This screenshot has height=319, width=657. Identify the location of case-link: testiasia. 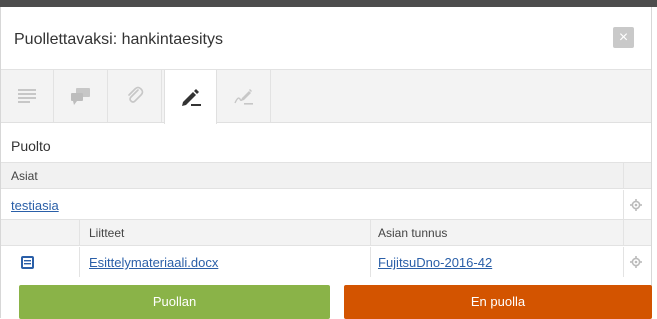
(35, 205).